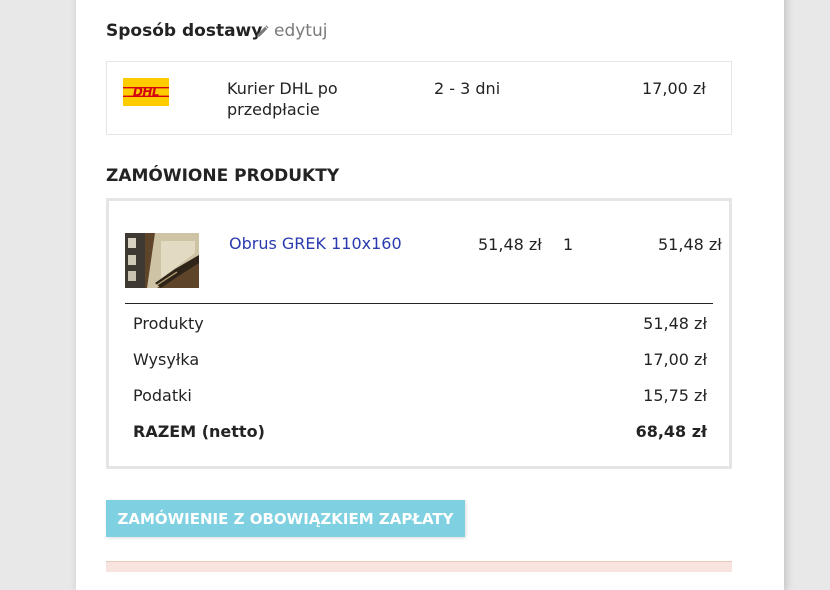  I want to click on delivery-time: 2 - 3 dni, so click(467, 88).